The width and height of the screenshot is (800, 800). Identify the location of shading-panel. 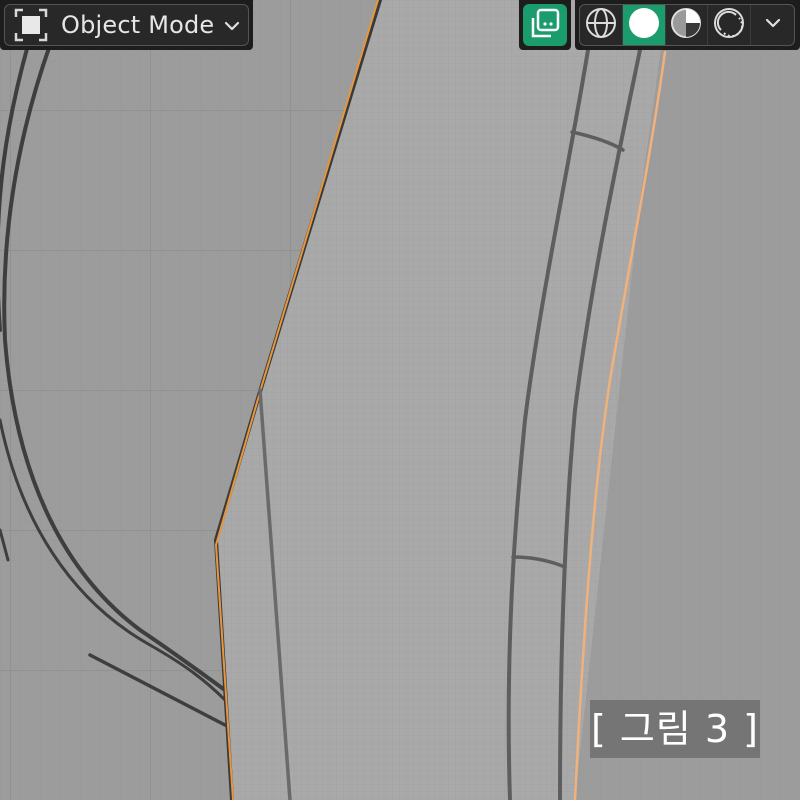
(687, 25).